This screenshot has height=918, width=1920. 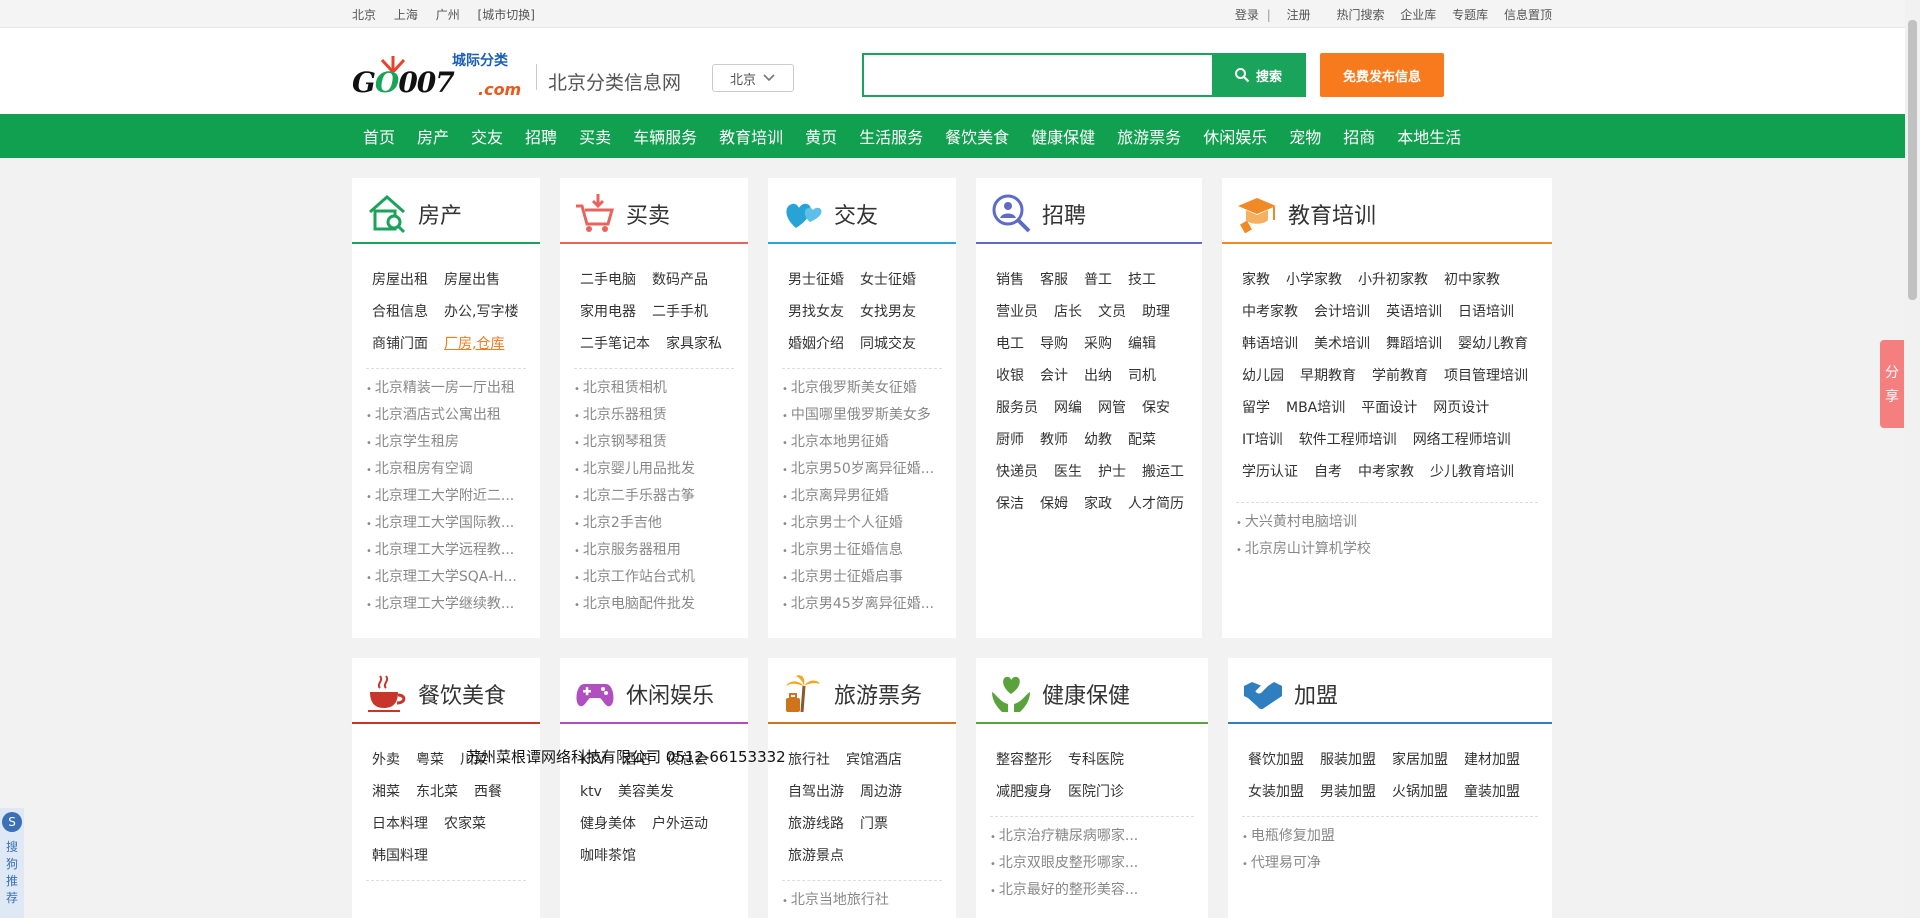 What do you see at coordinates (465, 824) in the screenshot?
I see `category-link: 农家菜` at bounding box center [465, 824].